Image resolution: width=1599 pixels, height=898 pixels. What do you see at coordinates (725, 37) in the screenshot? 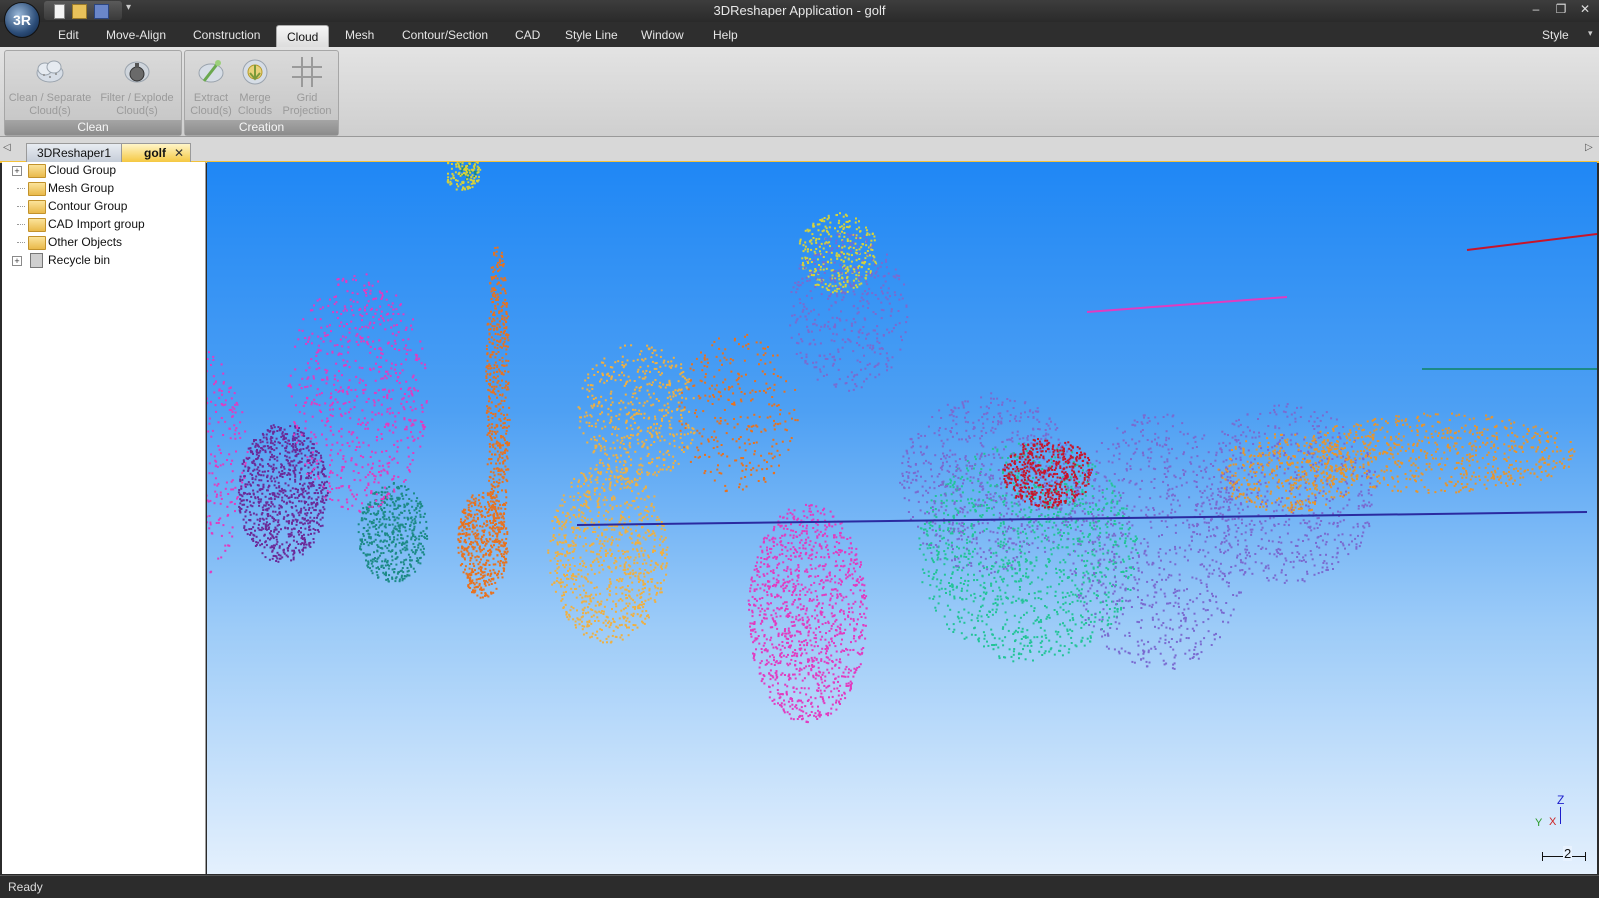
I see `tab-help: Help` at bounding box center [725, 37].